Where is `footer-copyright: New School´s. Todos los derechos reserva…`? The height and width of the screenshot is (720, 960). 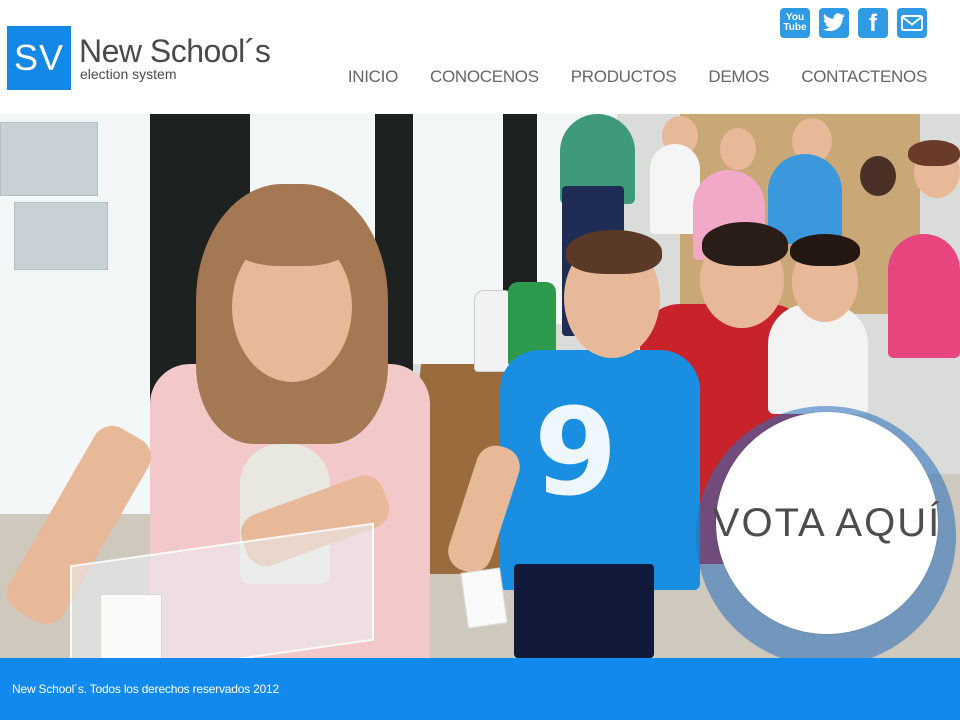 footer-copyright: New School´s. Todos los derechos reserva… is located at coordinates (145, 689).